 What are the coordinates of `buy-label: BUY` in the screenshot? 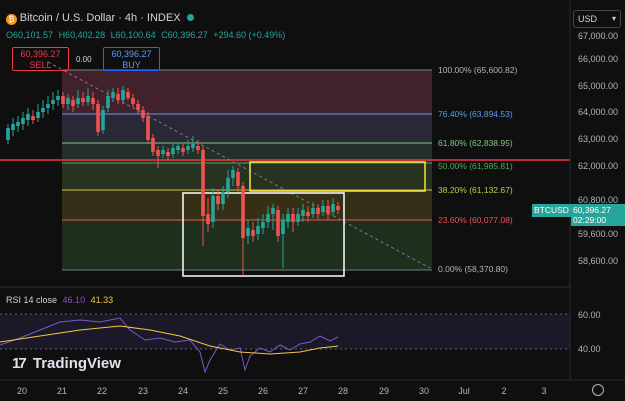 It's located at (131, 65).